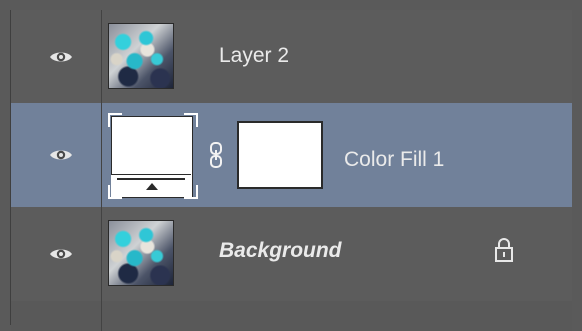 The height and width of the screenshot is (331, 582). Describe the element at coordinates (504, 250) in the screenshot. I see `lock-icon` at that location.